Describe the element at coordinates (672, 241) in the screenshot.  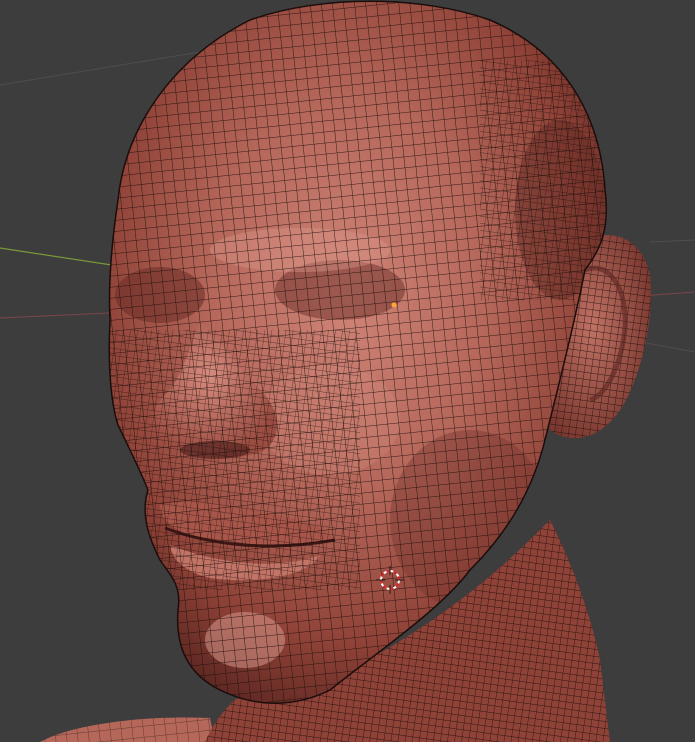
I see `viewport-grid-line-right-top` at that location.